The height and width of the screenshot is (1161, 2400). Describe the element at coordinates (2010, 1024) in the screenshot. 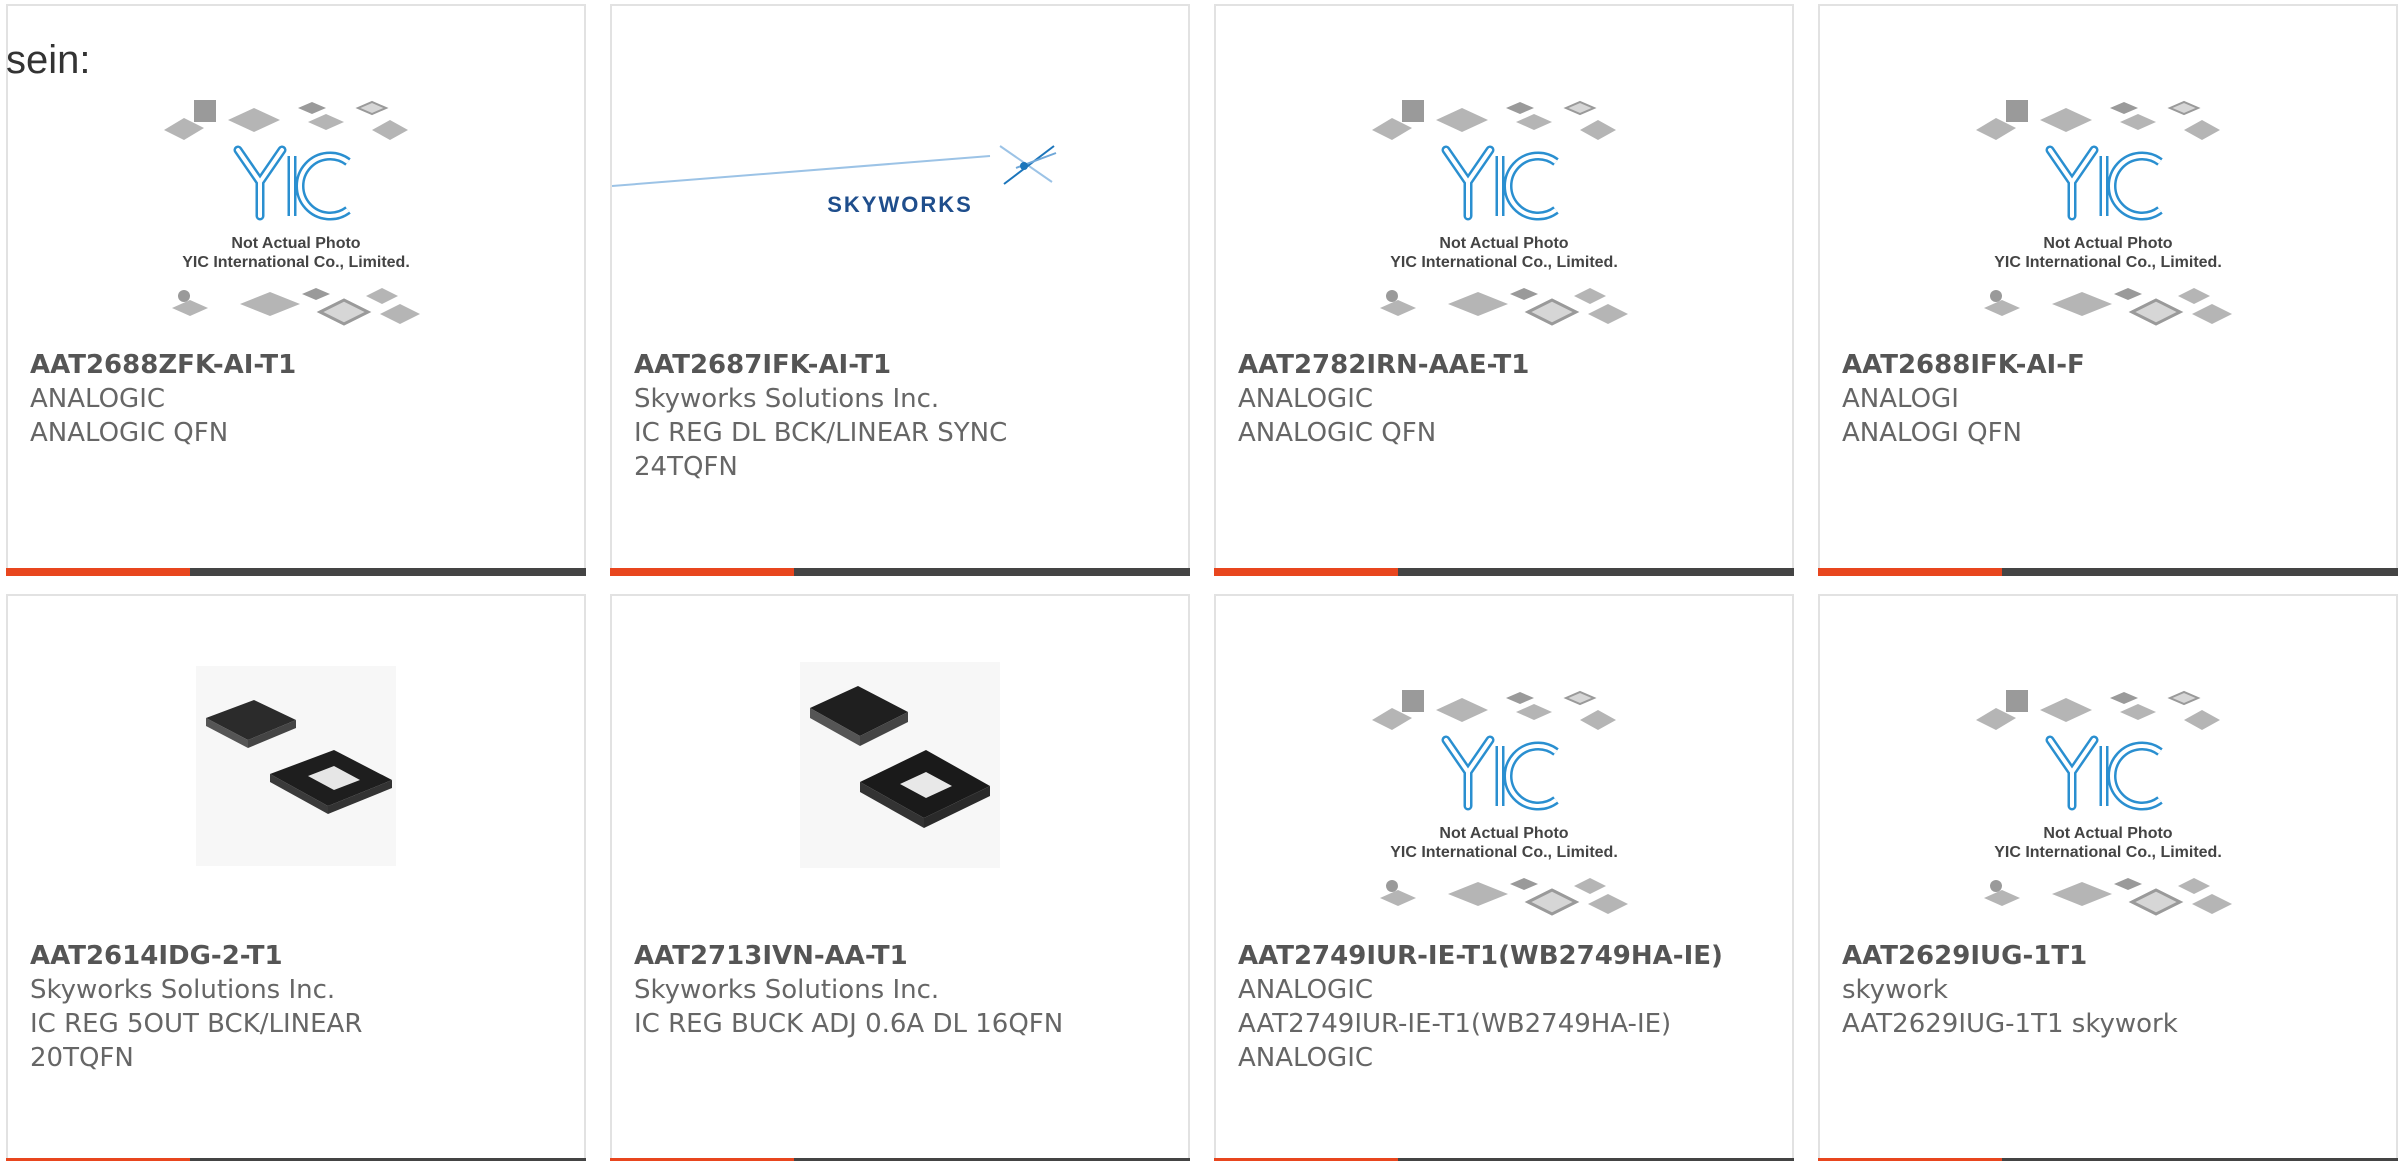

I see `description: AAT2629IUG-1T1 skywork` at that location.